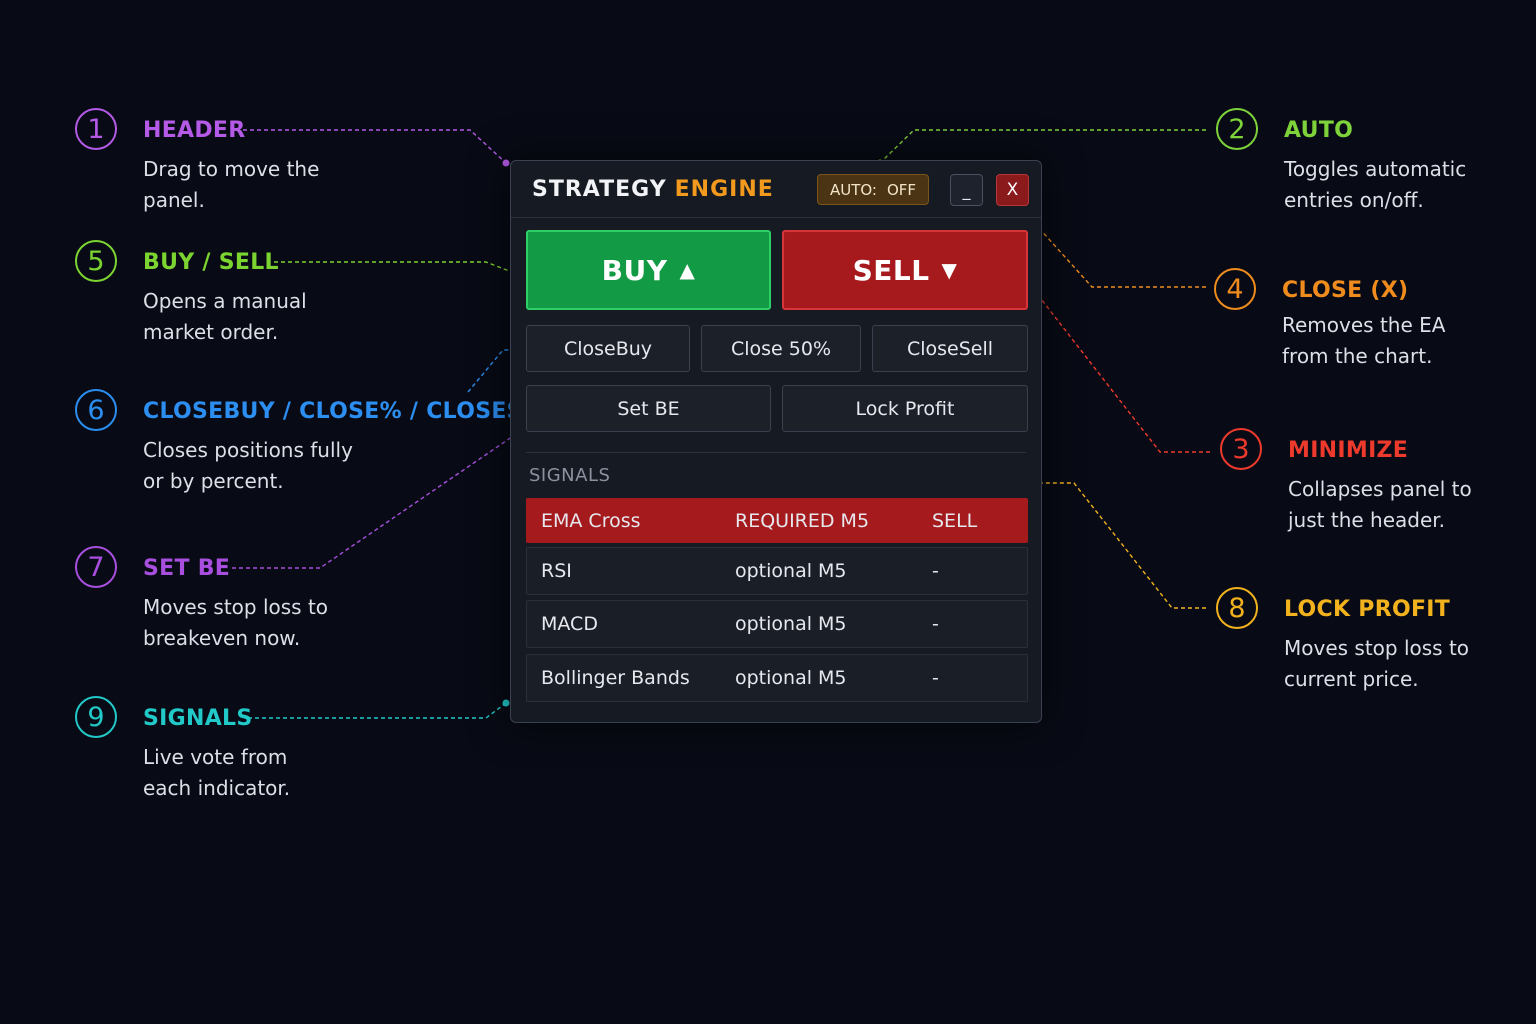  I want to click on signal-name: Bollinger Bands, so click(615, 678).